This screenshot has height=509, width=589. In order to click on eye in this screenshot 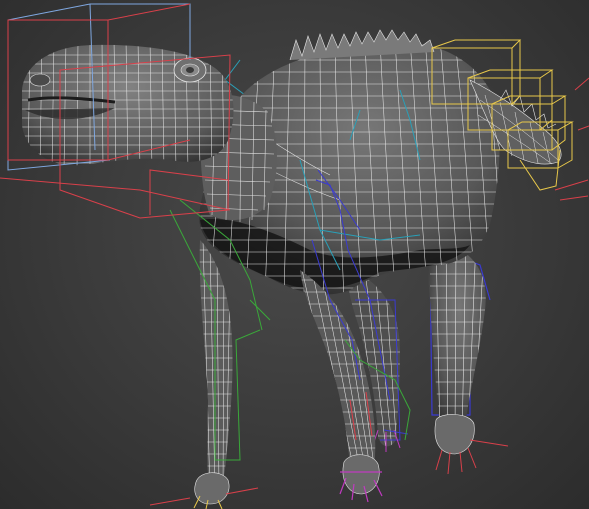, I will do `click(190, 70)`.